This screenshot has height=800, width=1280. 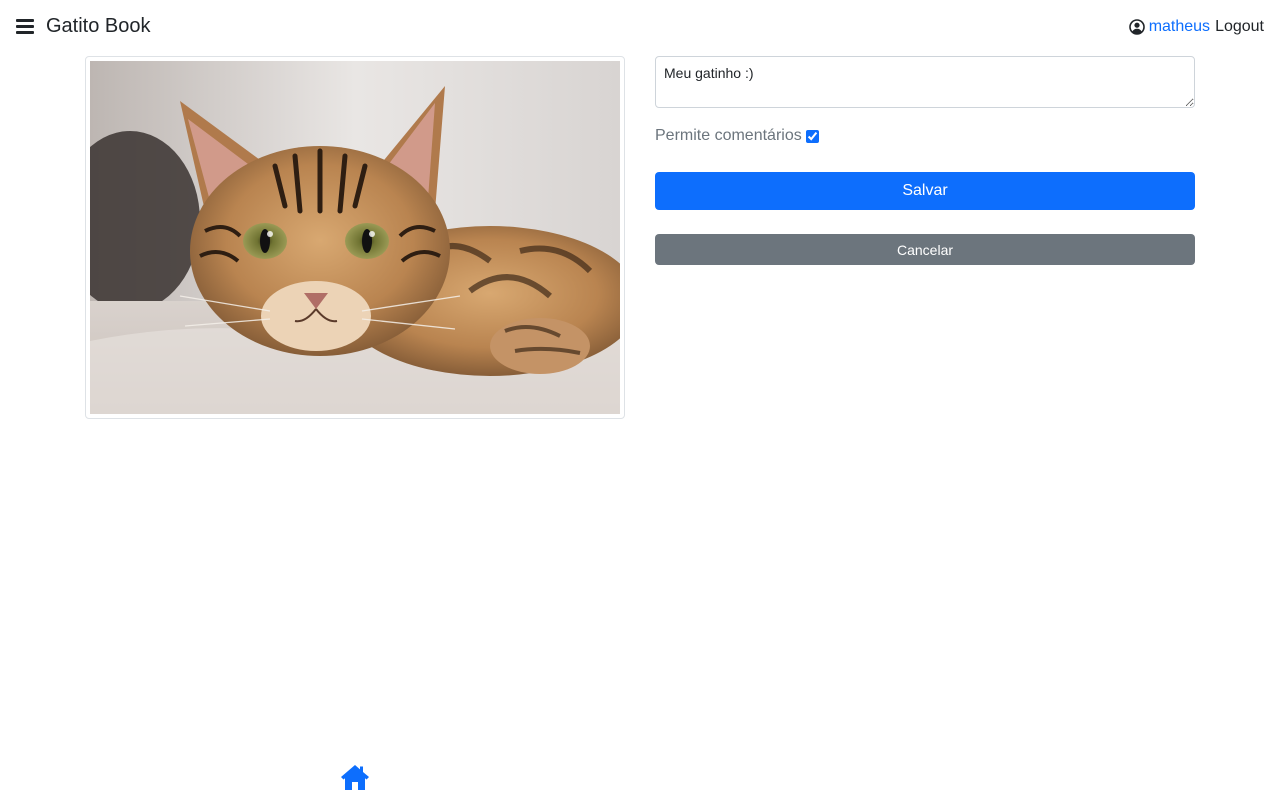 What do you see at coordinates (355, 777) in the screenshot?
I see `home-icon` at bounding box center [355, 777].